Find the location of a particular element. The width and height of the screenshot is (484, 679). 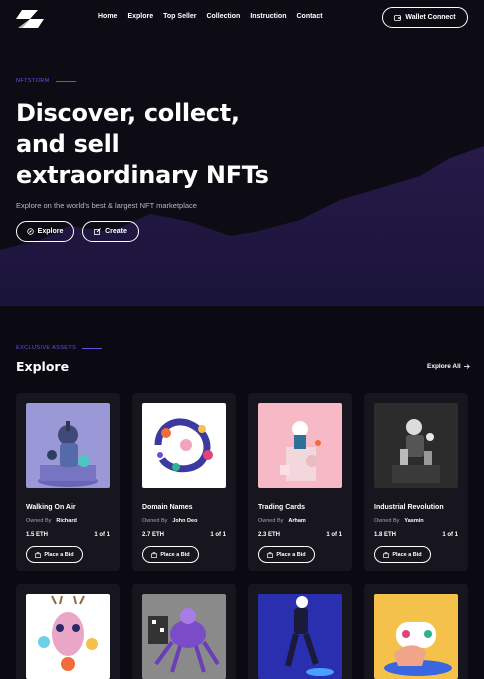

nav-link-explore: Explore is located at coordinates (140, 16).